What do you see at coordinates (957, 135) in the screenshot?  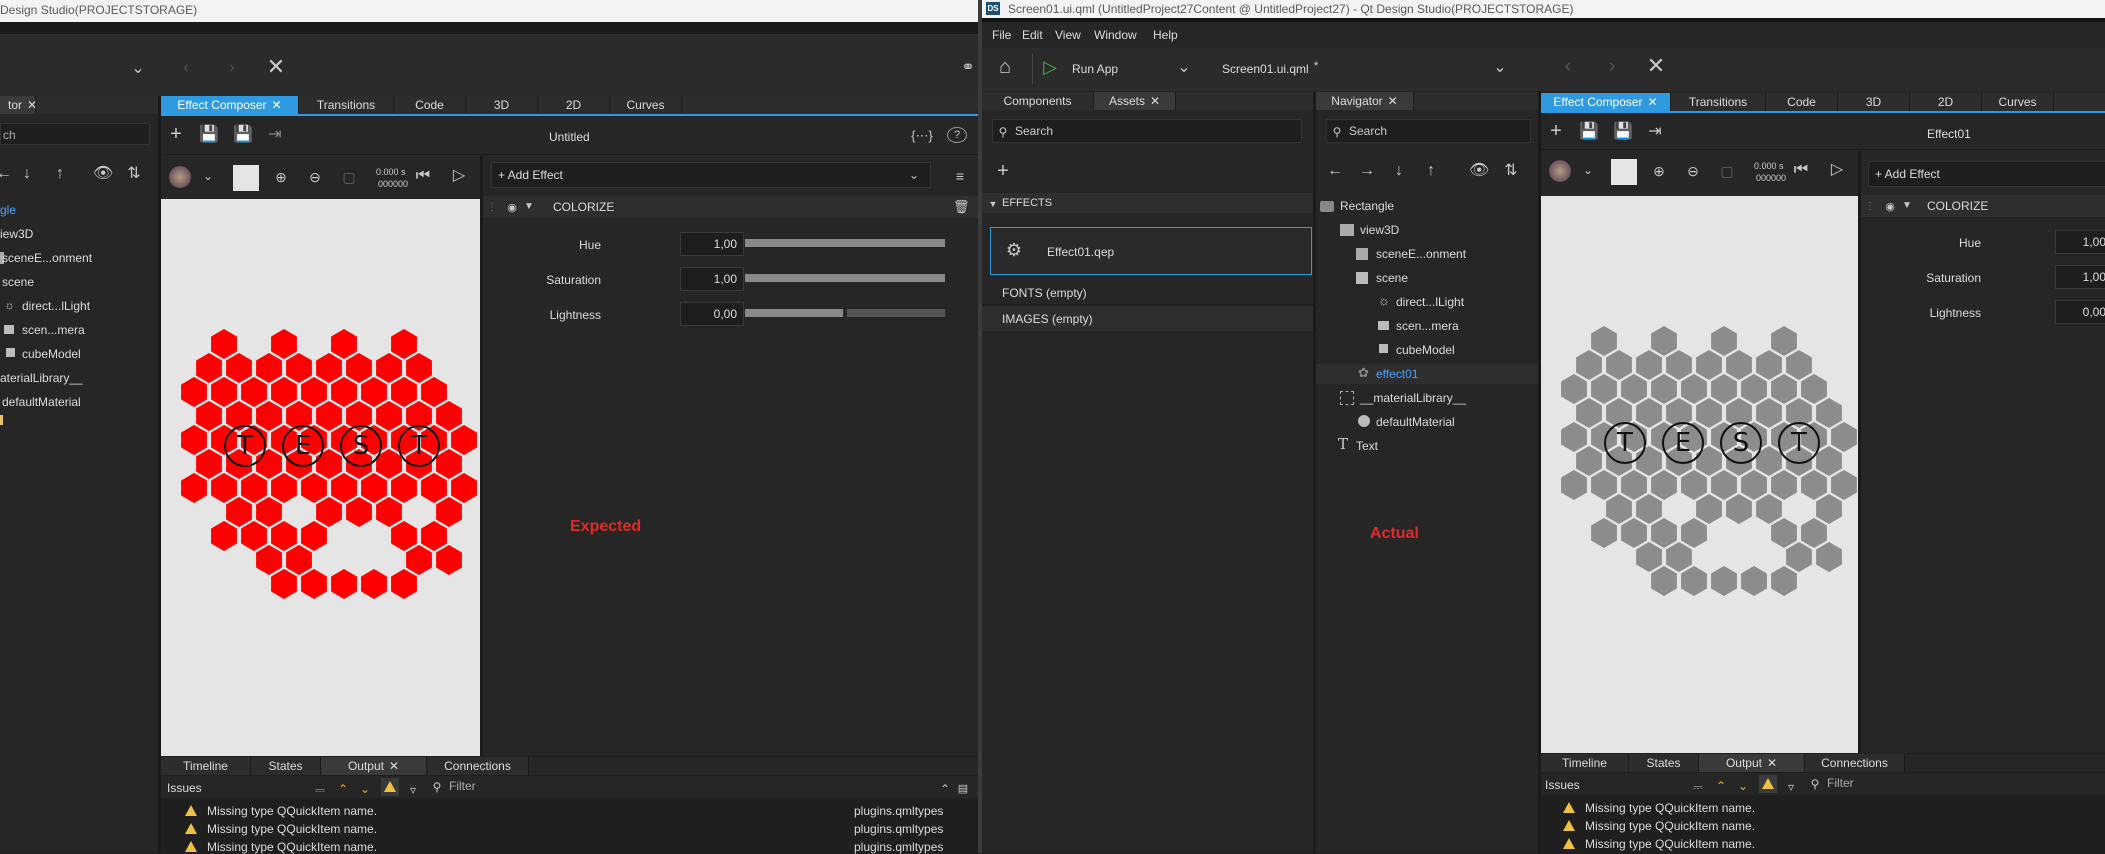 I see `help-icon: ?` at bounding box center [957, 135].